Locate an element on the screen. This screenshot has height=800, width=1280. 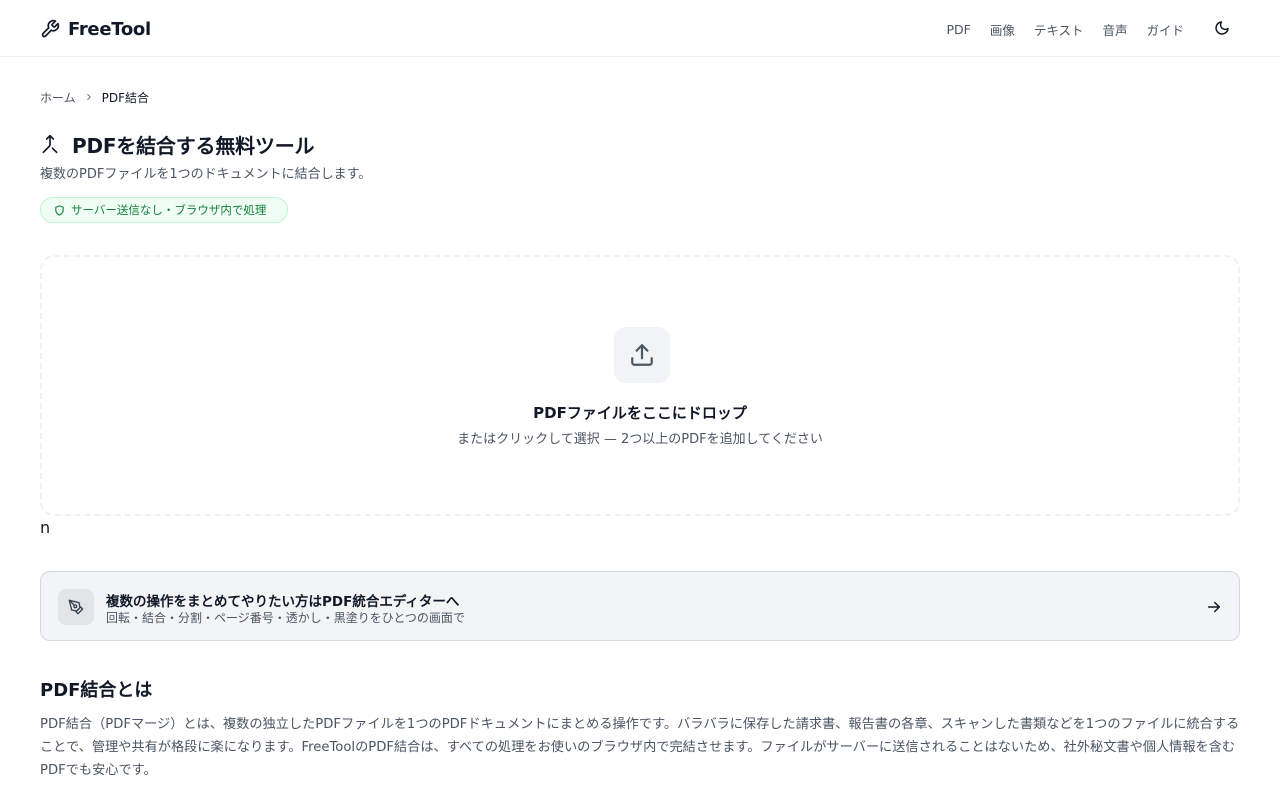
site-header: FreeTool PDF 画像 テキスト 音声 ガイド is located at coordinates (640, 28).